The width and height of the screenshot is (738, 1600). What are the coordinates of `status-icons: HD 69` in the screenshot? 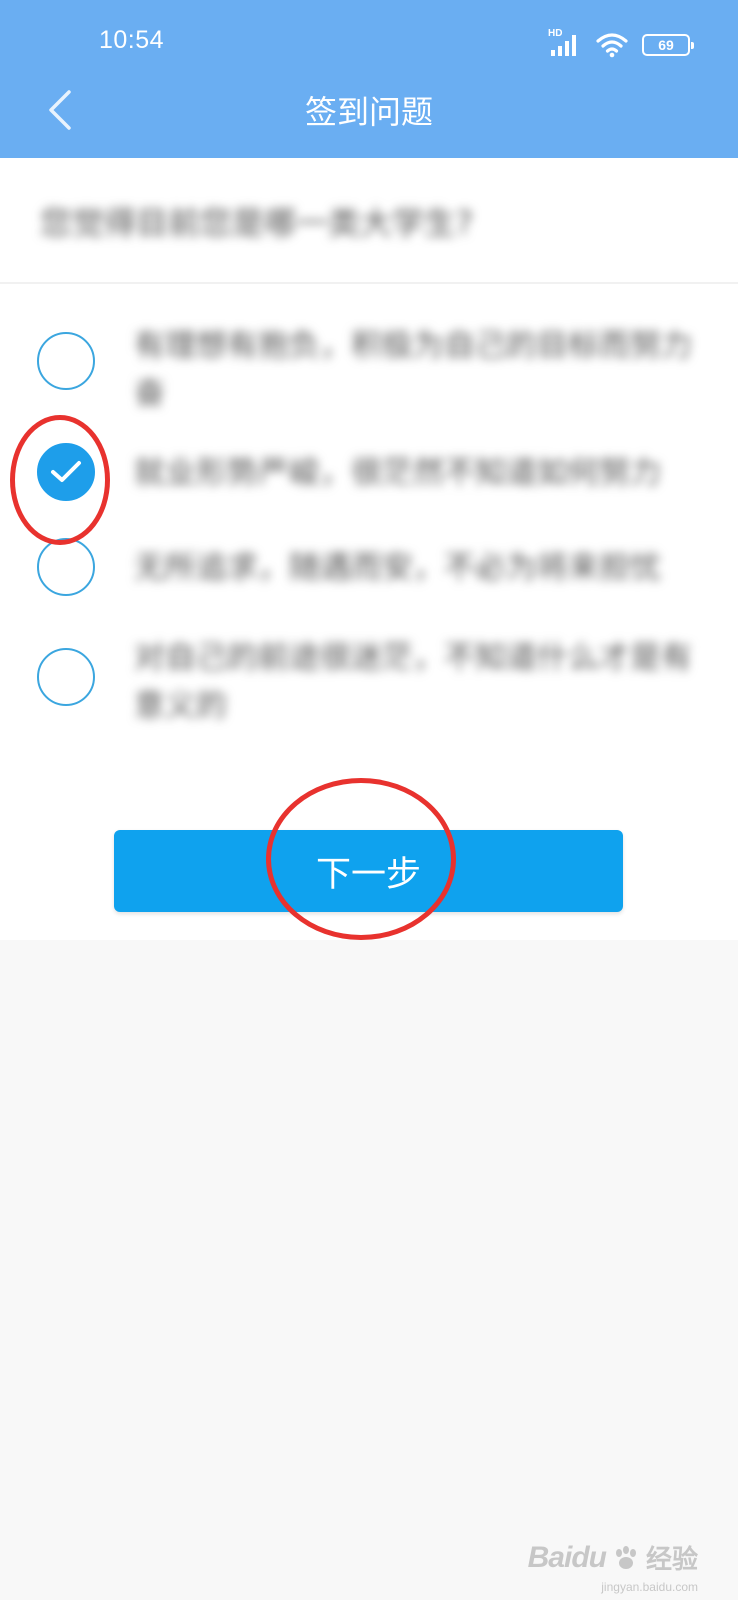 It's located at (621, 44).